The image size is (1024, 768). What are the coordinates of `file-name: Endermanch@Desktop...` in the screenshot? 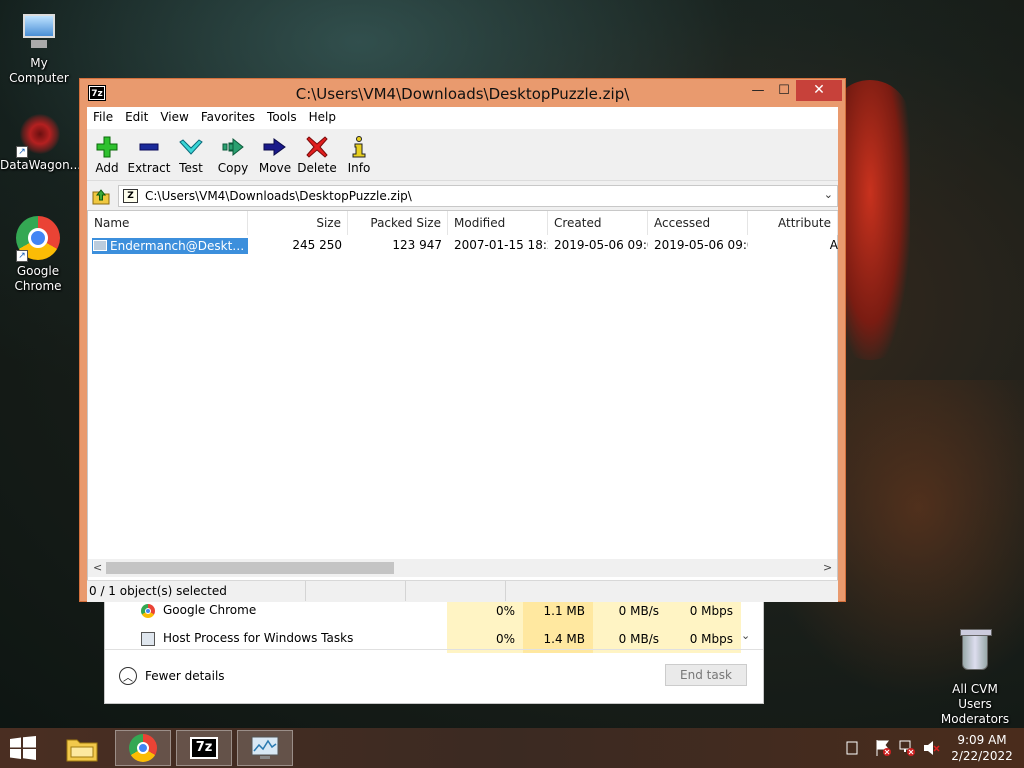 It's located at (179, 246).